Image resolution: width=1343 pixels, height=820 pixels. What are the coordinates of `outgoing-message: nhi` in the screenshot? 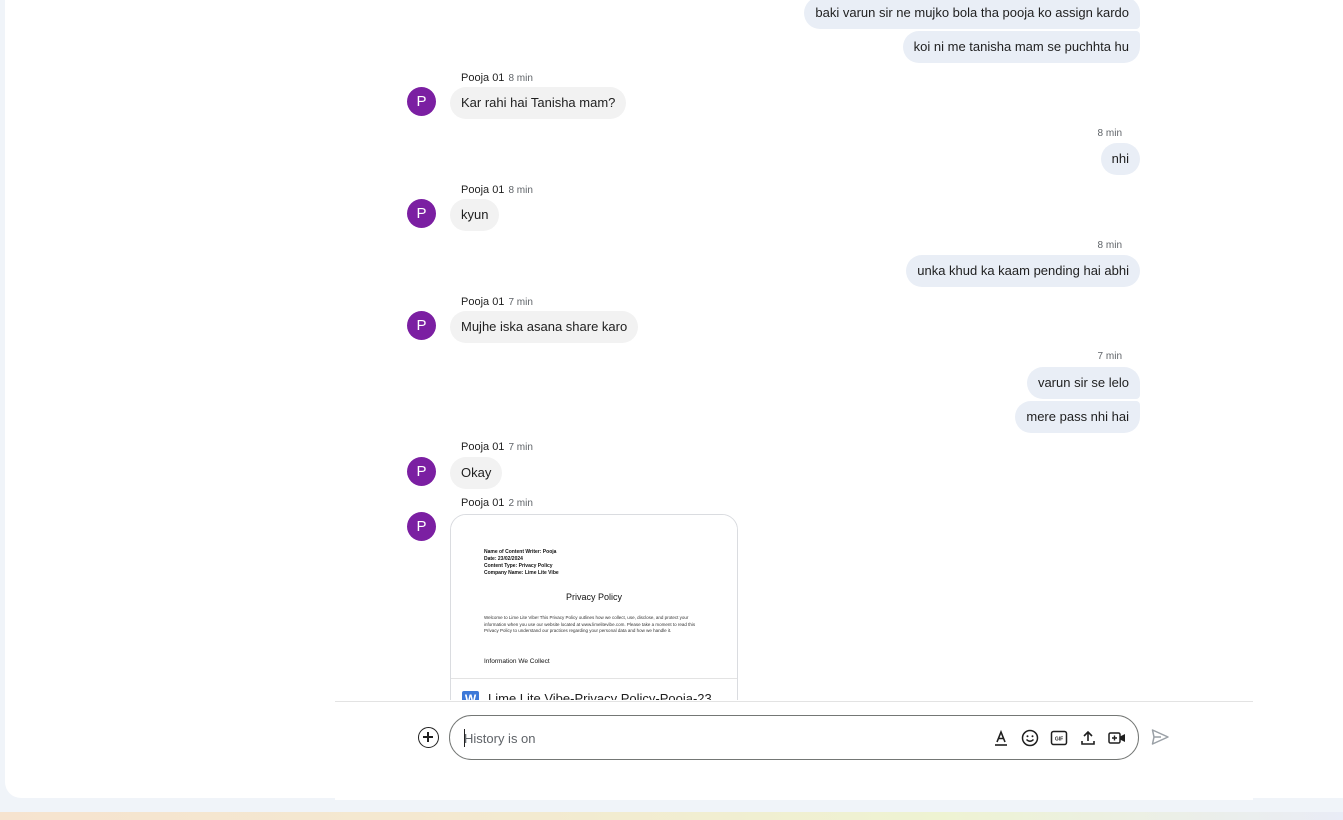 It's located at (1120, 159).